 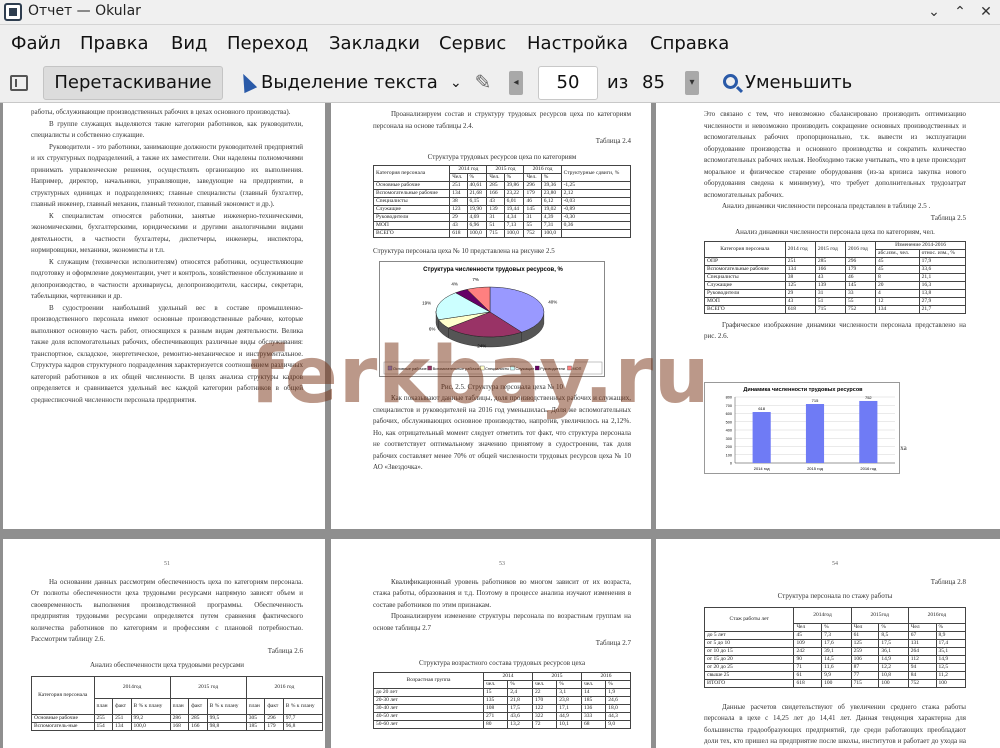 What do you see at coordinates (729, 431) in the screenshot?
I see `y-tick-label: 400` at bounding box center [729, 431].